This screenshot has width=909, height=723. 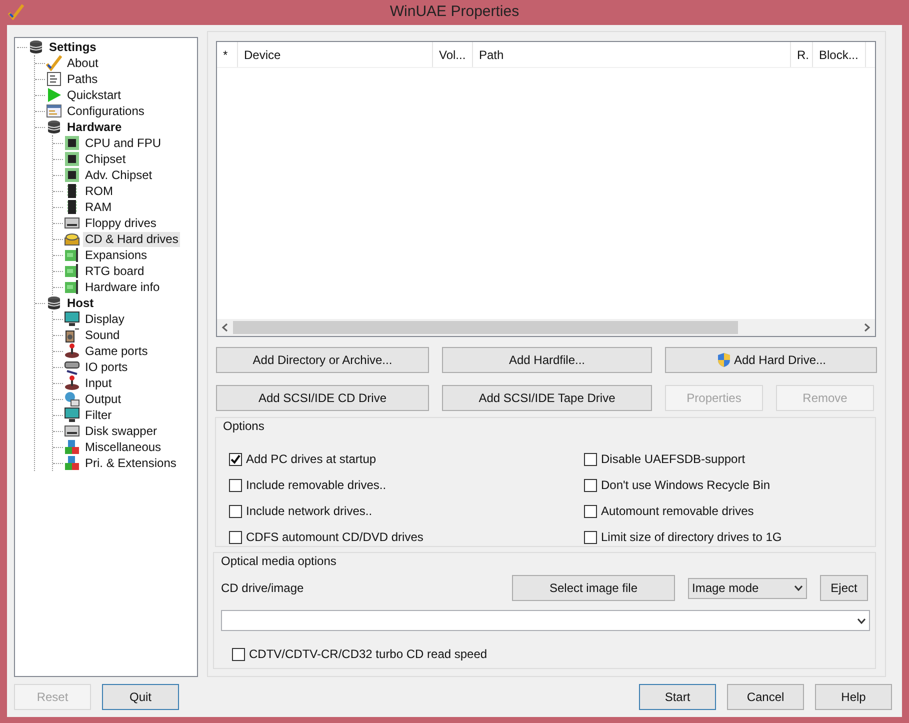 What do you see at coordinates (262, 55) in the screenshot?
I see `column-header: Device` at bounding box center [262, 55].